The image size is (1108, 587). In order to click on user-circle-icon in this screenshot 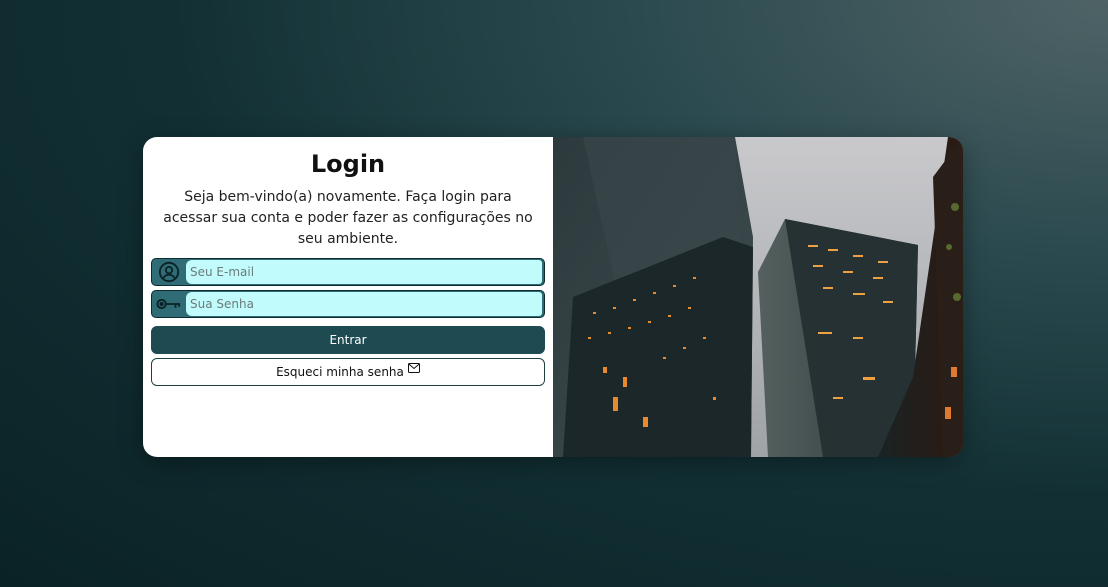, I will do `click(169, 272)`.